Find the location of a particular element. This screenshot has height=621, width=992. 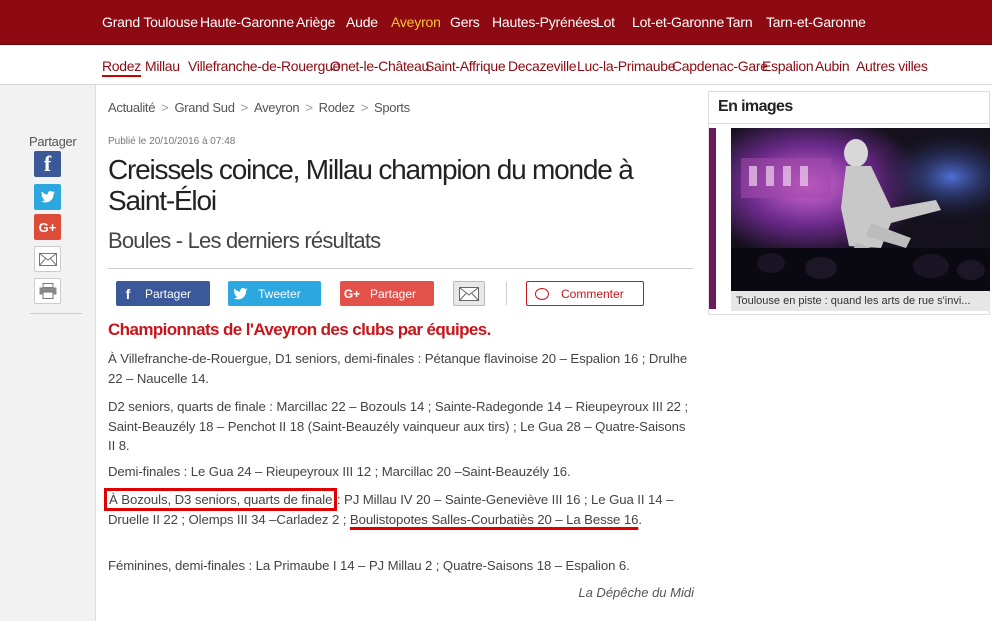

header-divider is located at coordinates (400, 268).